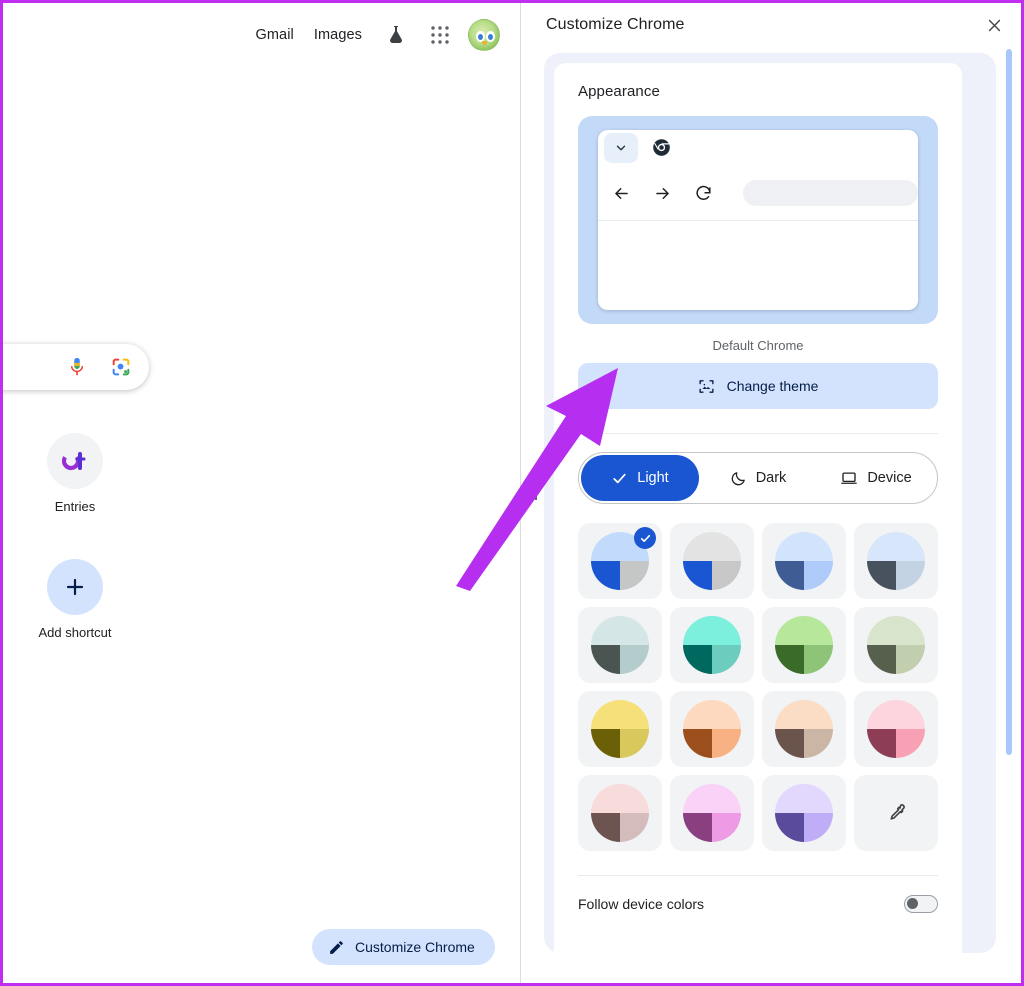 The width and height of the screenshot is (1024, 986). I want to click on preview-page-body, so click(758, 265).